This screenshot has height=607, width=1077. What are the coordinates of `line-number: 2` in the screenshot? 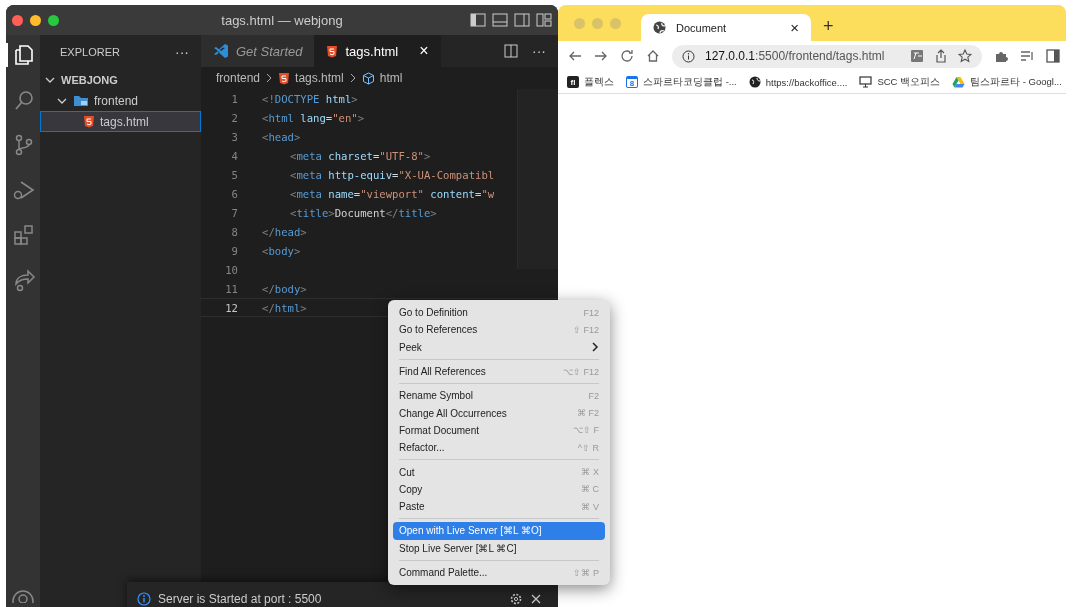 It's located at (234, 117).